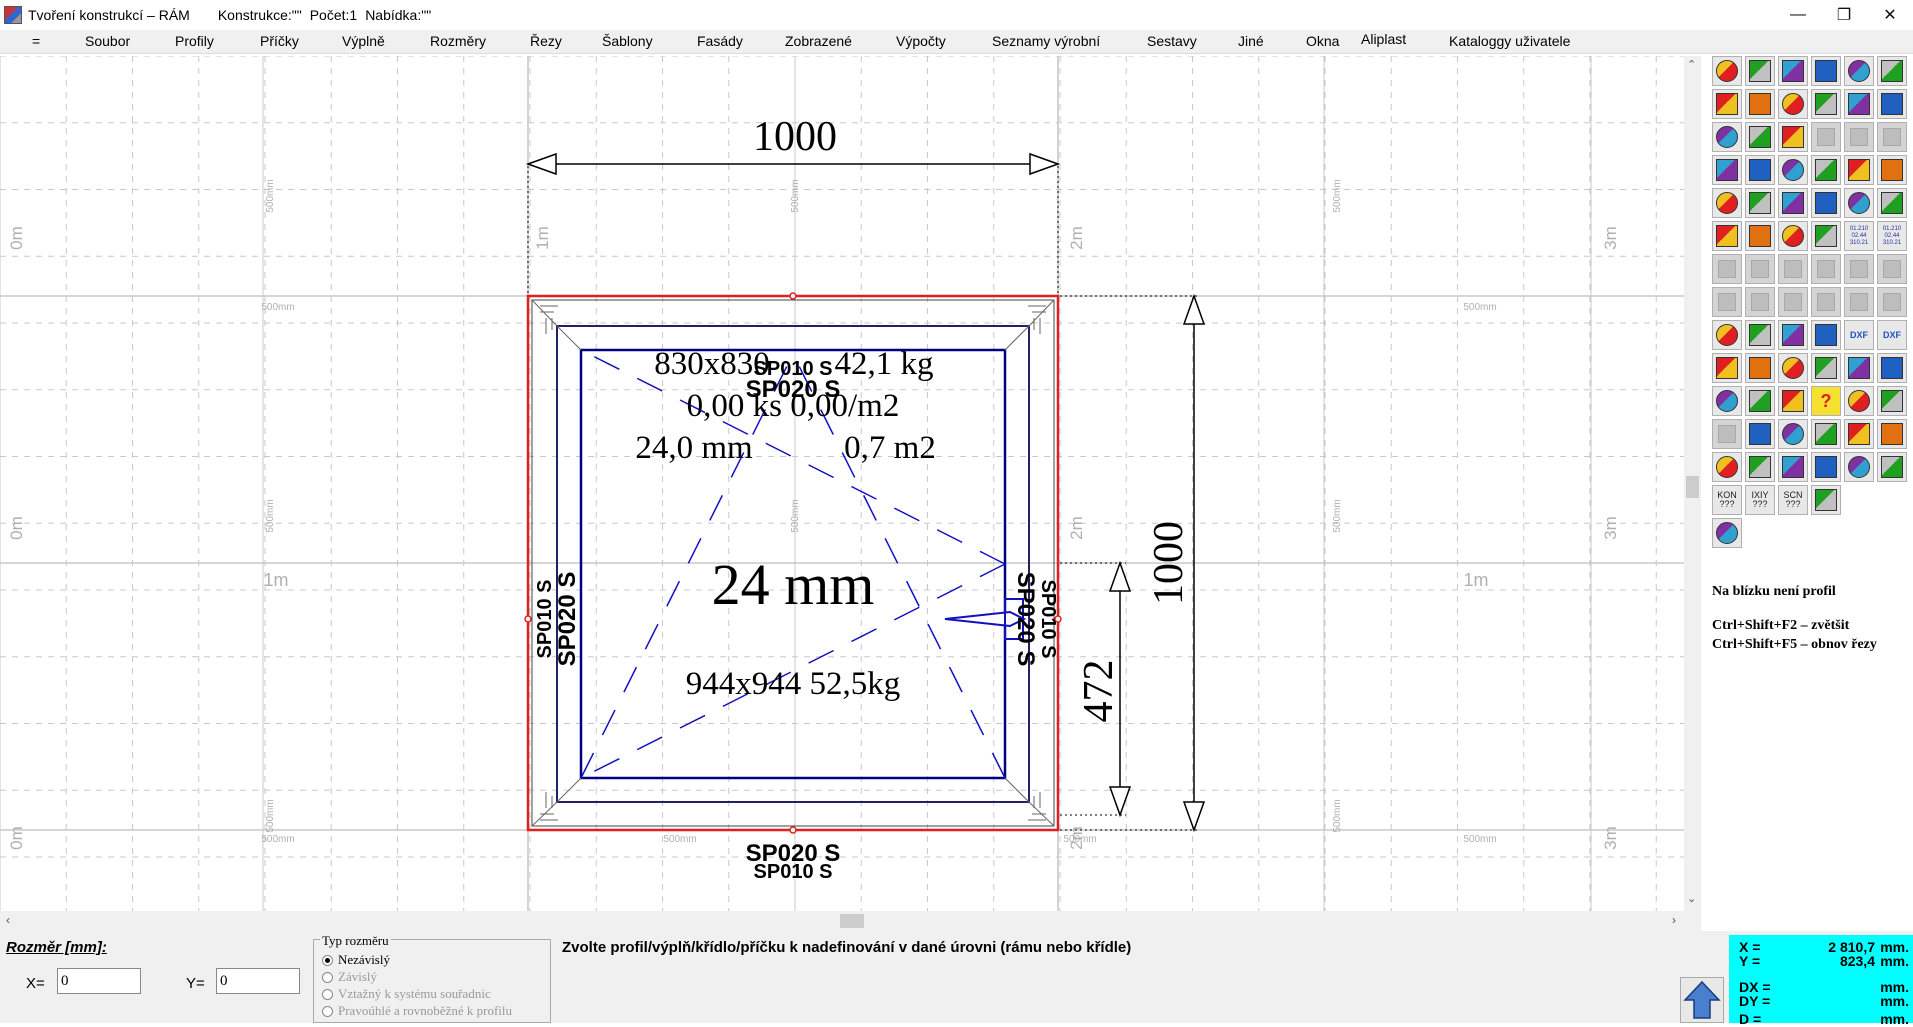 The height and width of the screenshot is (1027, 1913). Describe the element at coordinates (1760, 236) in the screenshot. I see `tool-button-32-icon` at that location.